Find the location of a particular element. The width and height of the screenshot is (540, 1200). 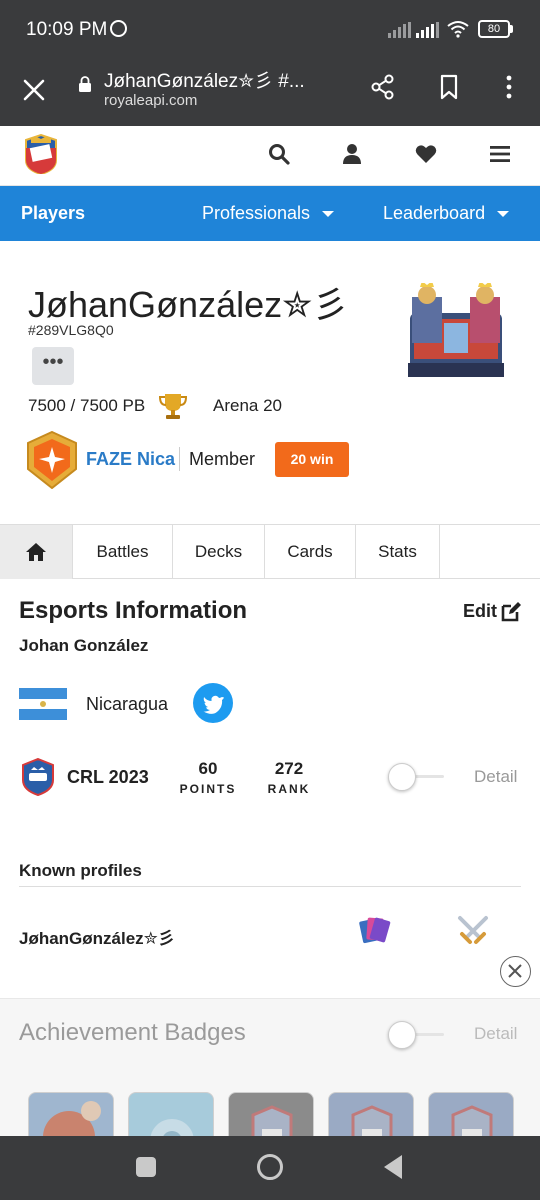

detail-toggle is located at coordinates (416, 777).